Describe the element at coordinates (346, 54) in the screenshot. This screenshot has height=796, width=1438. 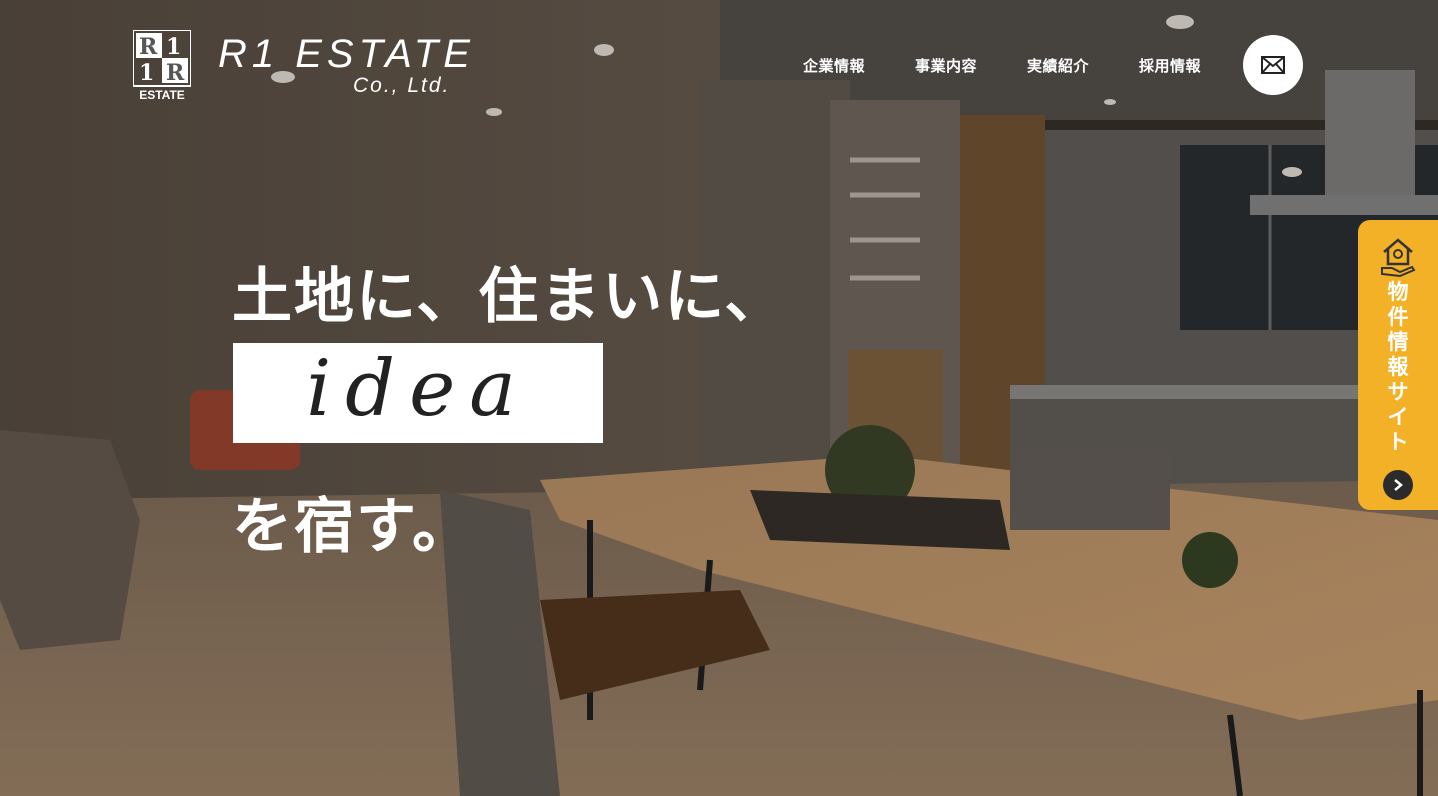
I see `brand-name: R1 ESTATE` at that location.